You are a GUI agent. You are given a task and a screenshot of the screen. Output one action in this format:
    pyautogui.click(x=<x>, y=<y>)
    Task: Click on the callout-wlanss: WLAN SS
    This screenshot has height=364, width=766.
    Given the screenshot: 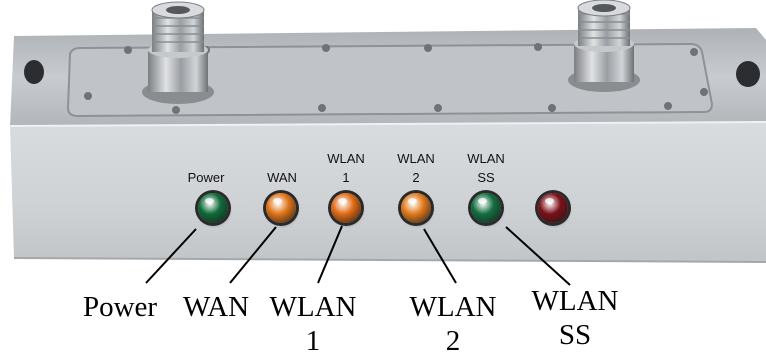 What is the action you would take?
    pyautogui.click(x=575, y=318)
    